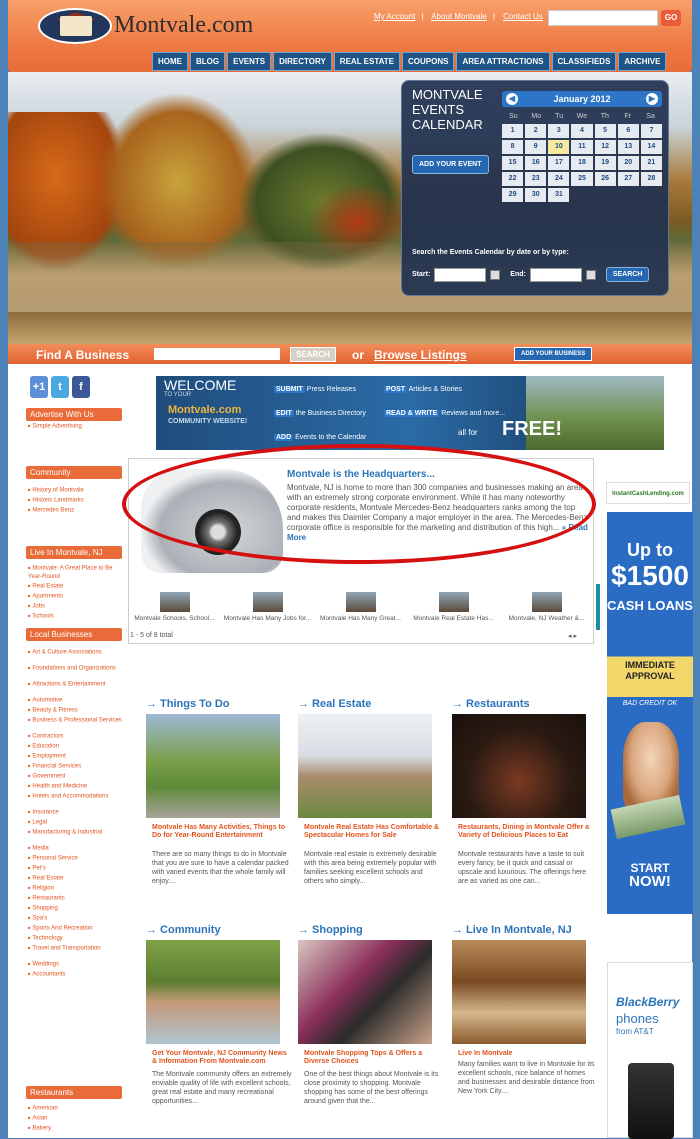  I want to click on sidebar-item: Jobs, so click(36, 606).